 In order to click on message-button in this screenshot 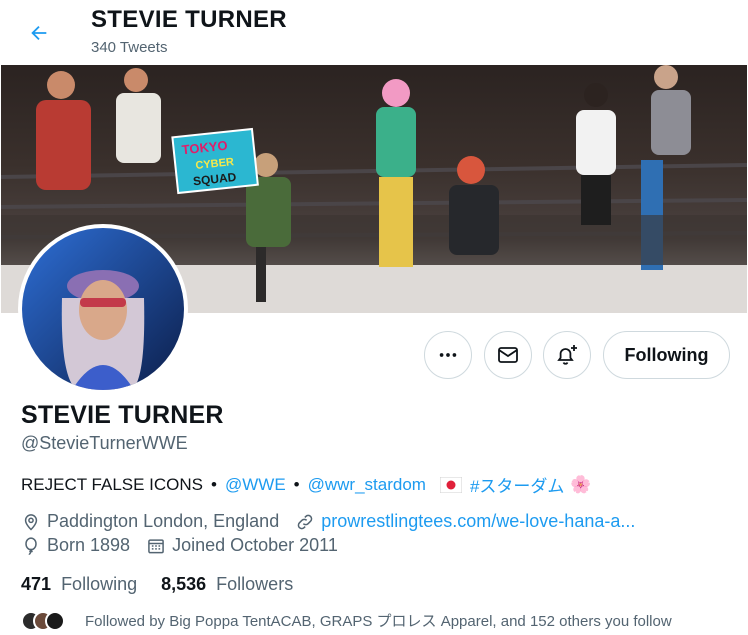, I will do `click(508, 355)`.